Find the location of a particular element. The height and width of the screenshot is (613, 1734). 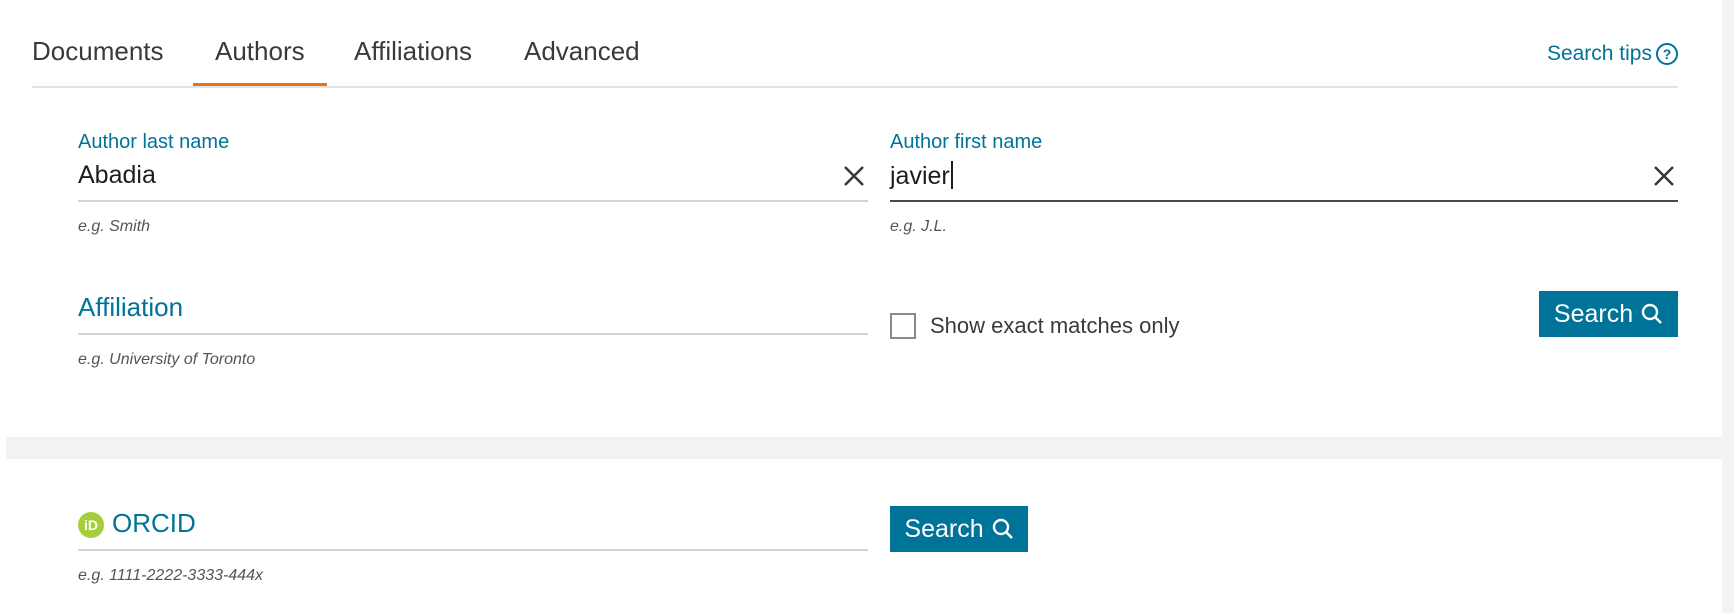

author-first-name-label: Author first name is located at coordinates (966, 142).